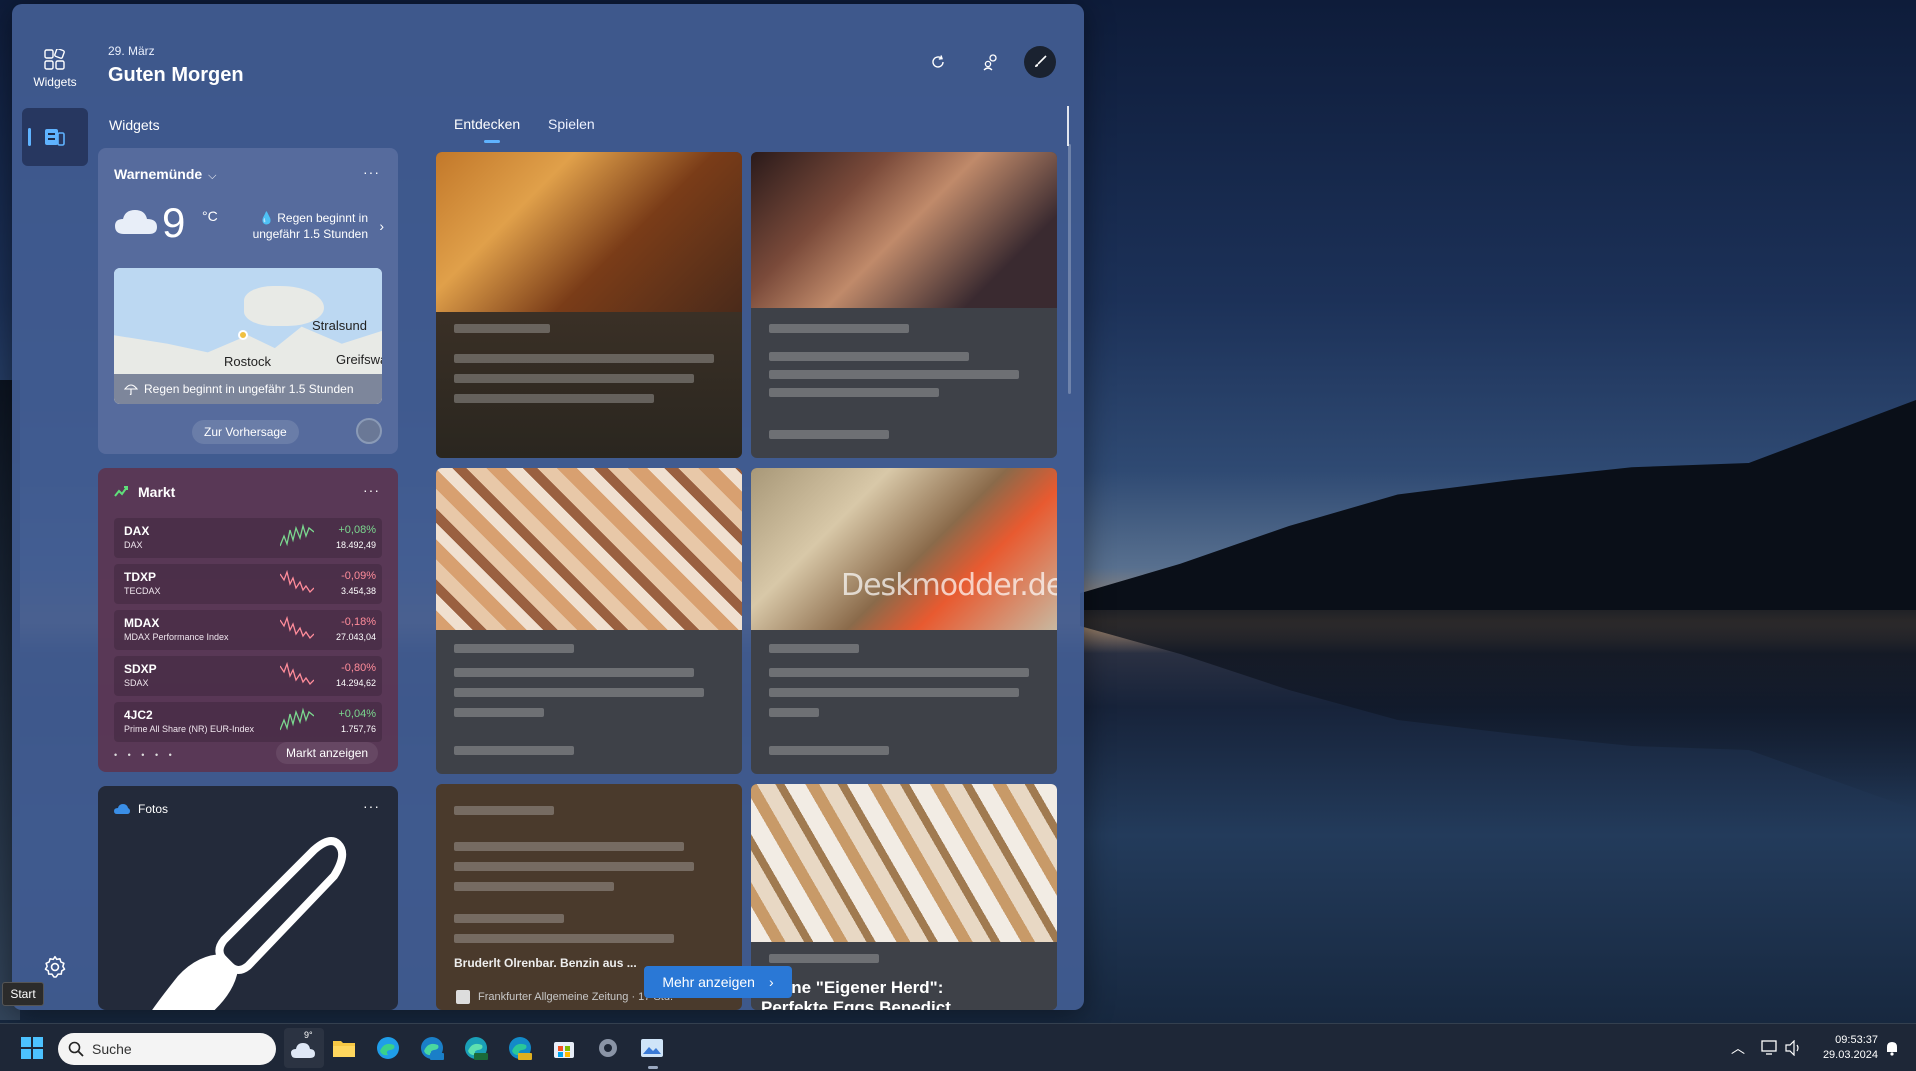 The height and width of the screenshot is (1071, 1916). Describe the element at coordinates (708, 982) in the screenshot. I see `show-more-label: Mehr anzeigen` at that location.